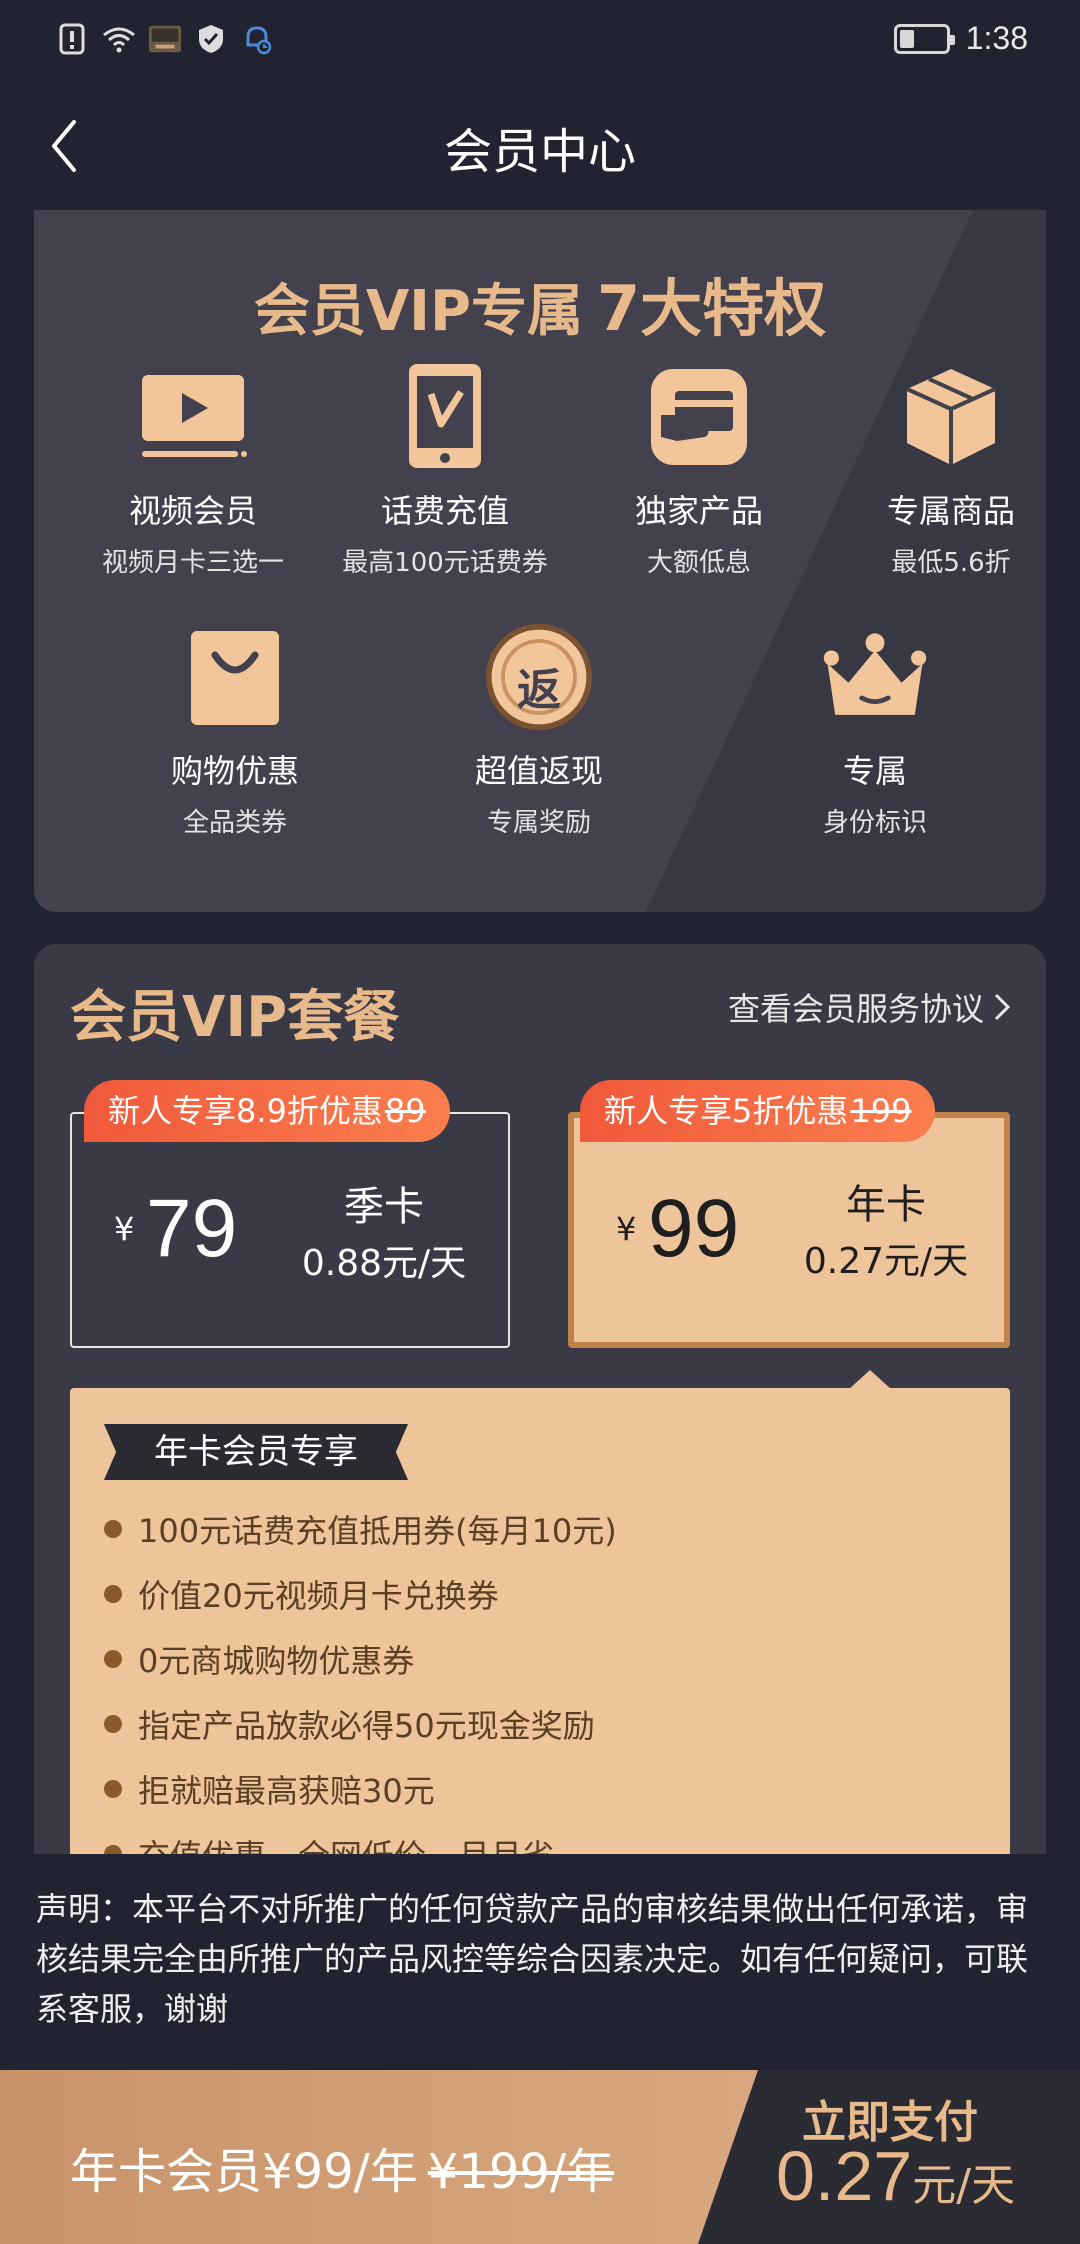 This screenshot has width=1080, height=2244. I want to click on cashback-coin-icon: 返, so click(539, 677).